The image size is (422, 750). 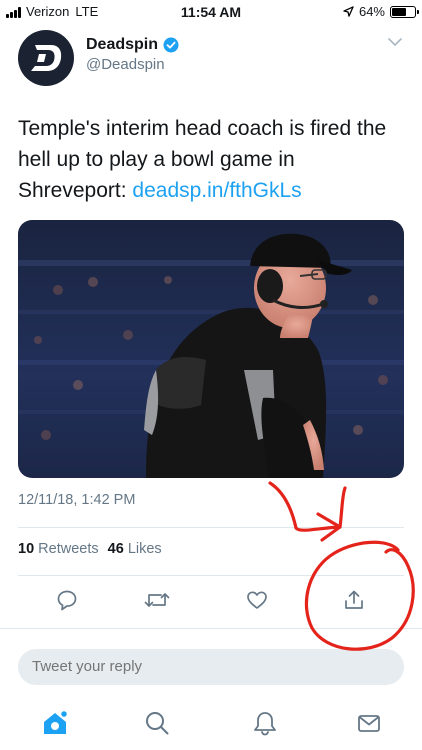 What do you see at coordinates (211, 600) in the screenshot?
I see `tweet-actions` at bounding box center [211, 600].